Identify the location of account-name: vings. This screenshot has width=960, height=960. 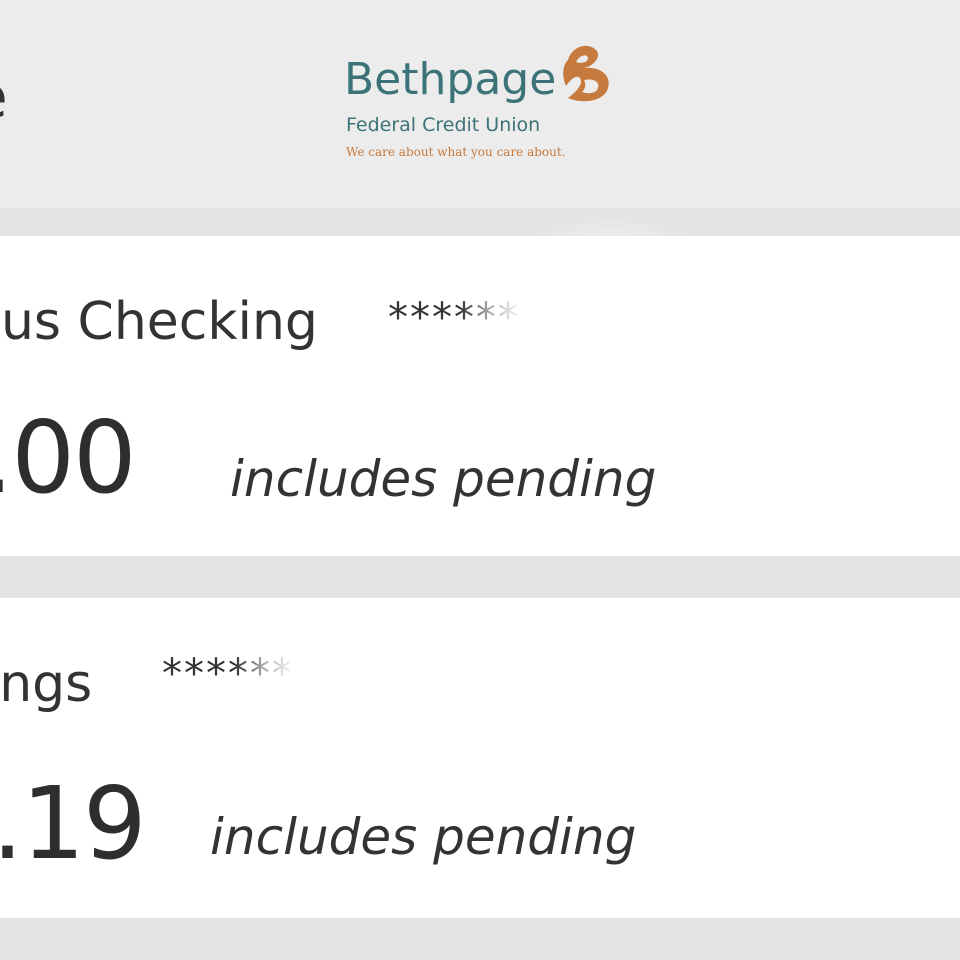
(46, 684).